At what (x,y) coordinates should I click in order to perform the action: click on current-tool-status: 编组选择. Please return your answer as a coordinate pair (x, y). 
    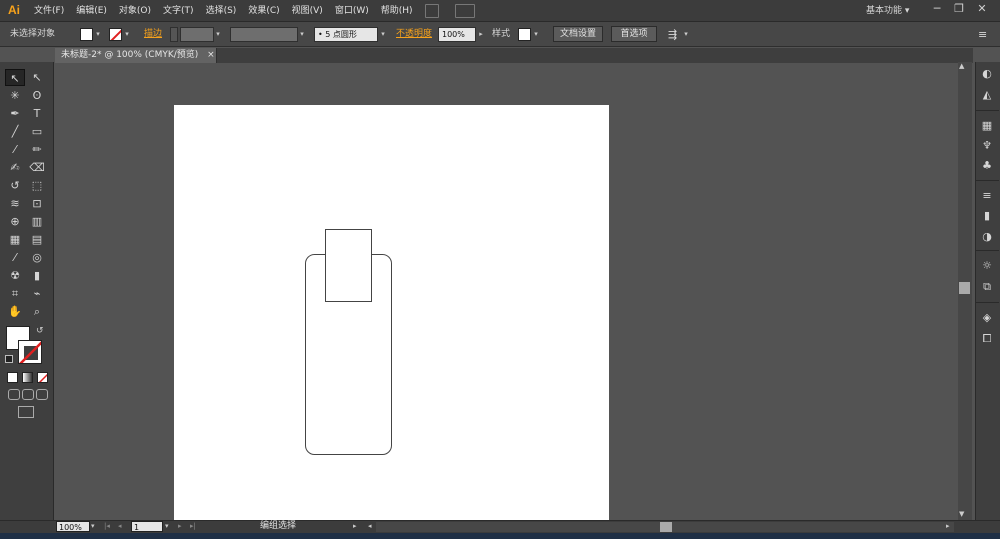
    Looking at the image, I should click on (278, 526).